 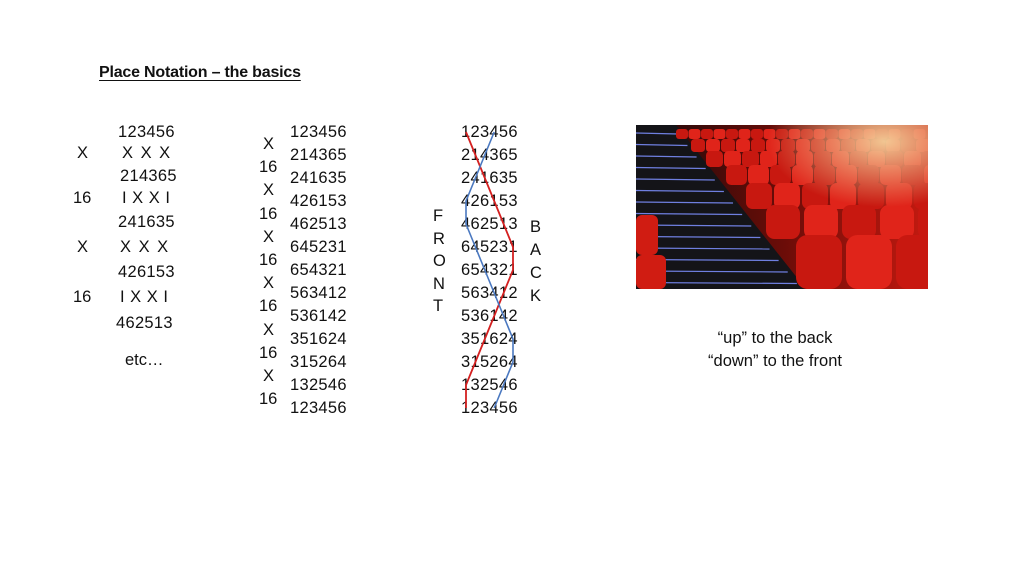 I want to click on front-label-letter: T, so click(x=438, y=306).